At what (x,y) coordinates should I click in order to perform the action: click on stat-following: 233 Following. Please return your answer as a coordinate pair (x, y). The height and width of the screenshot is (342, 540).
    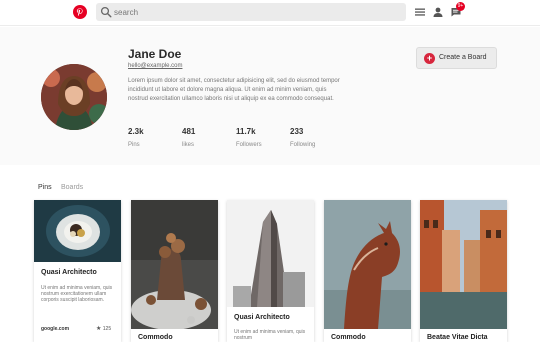
    Looking at the image, I should click on (302, 137).